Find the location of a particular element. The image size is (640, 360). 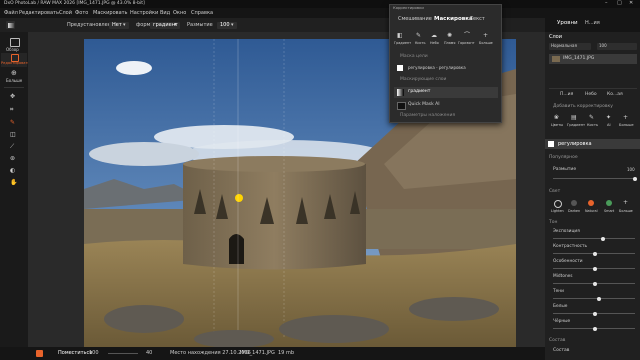

menu-window: Окно is located at coordinates (179, 13).